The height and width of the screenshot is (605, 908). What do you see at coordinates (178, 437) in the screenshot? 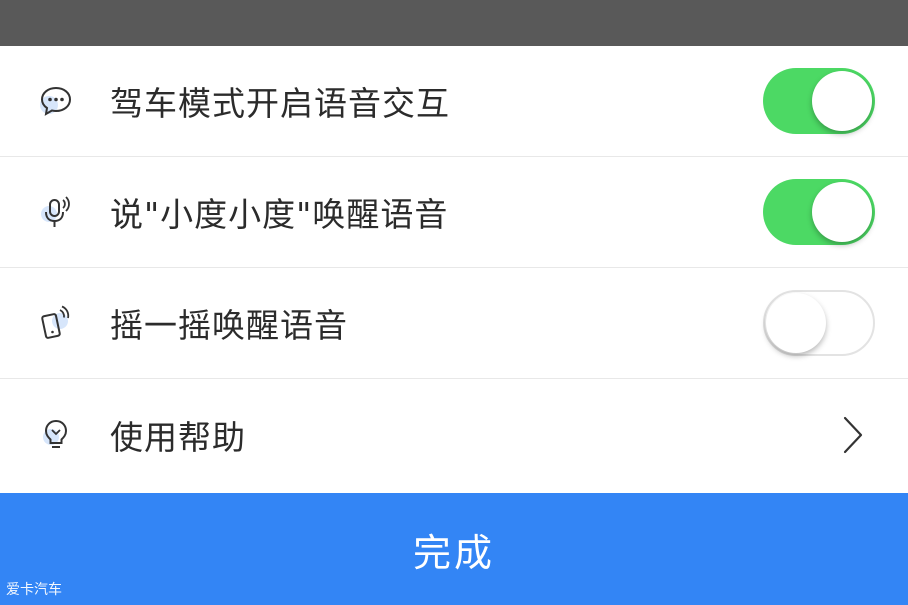
I see `setting-label: 使用帮助` at bounding box center [178, 437].